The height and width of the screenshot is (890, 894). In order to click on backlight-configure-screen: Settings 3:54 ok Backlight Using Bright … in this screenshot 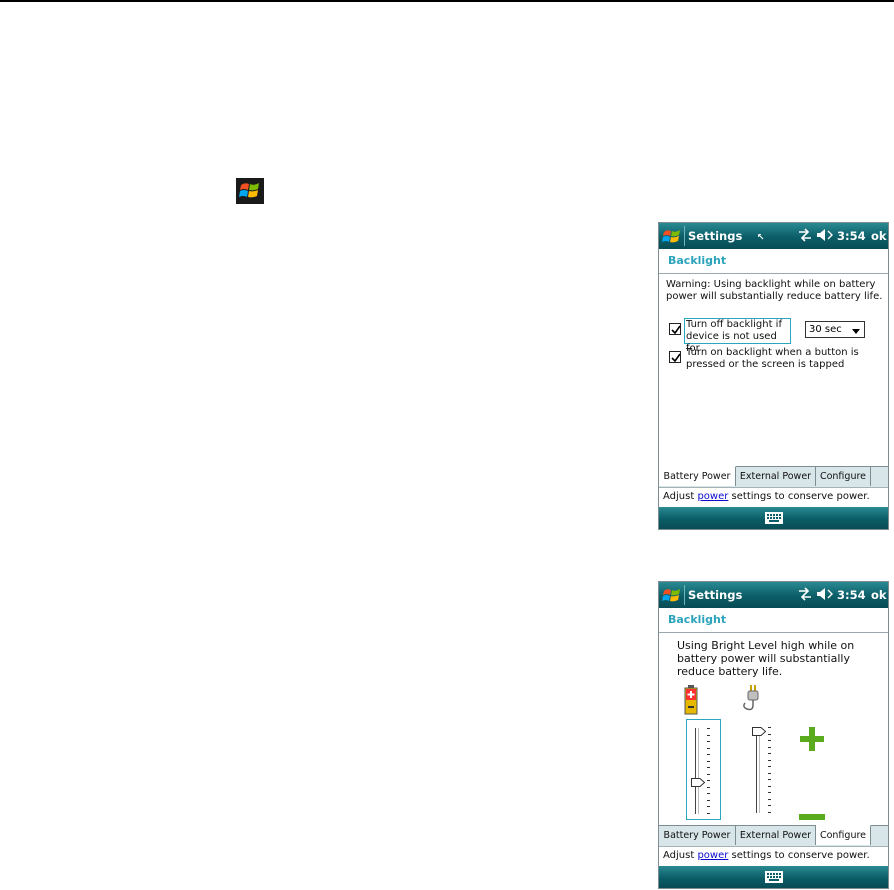, I will do `click(773, 735)`.